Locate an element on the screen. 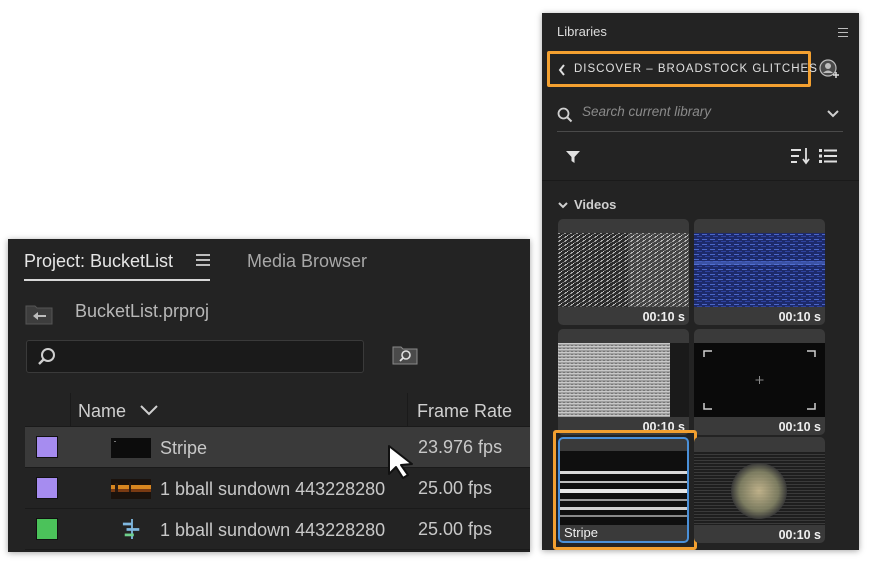  sort-descending-icon is located at coordinates (149, 410).